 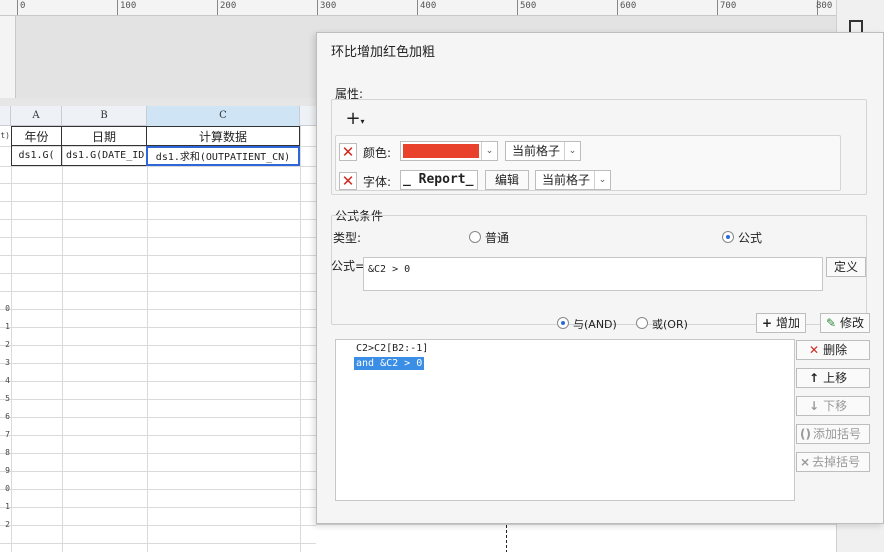 I want to click on cell-b2: ds1.G(DATE_ID, so click(x=104, y=156).